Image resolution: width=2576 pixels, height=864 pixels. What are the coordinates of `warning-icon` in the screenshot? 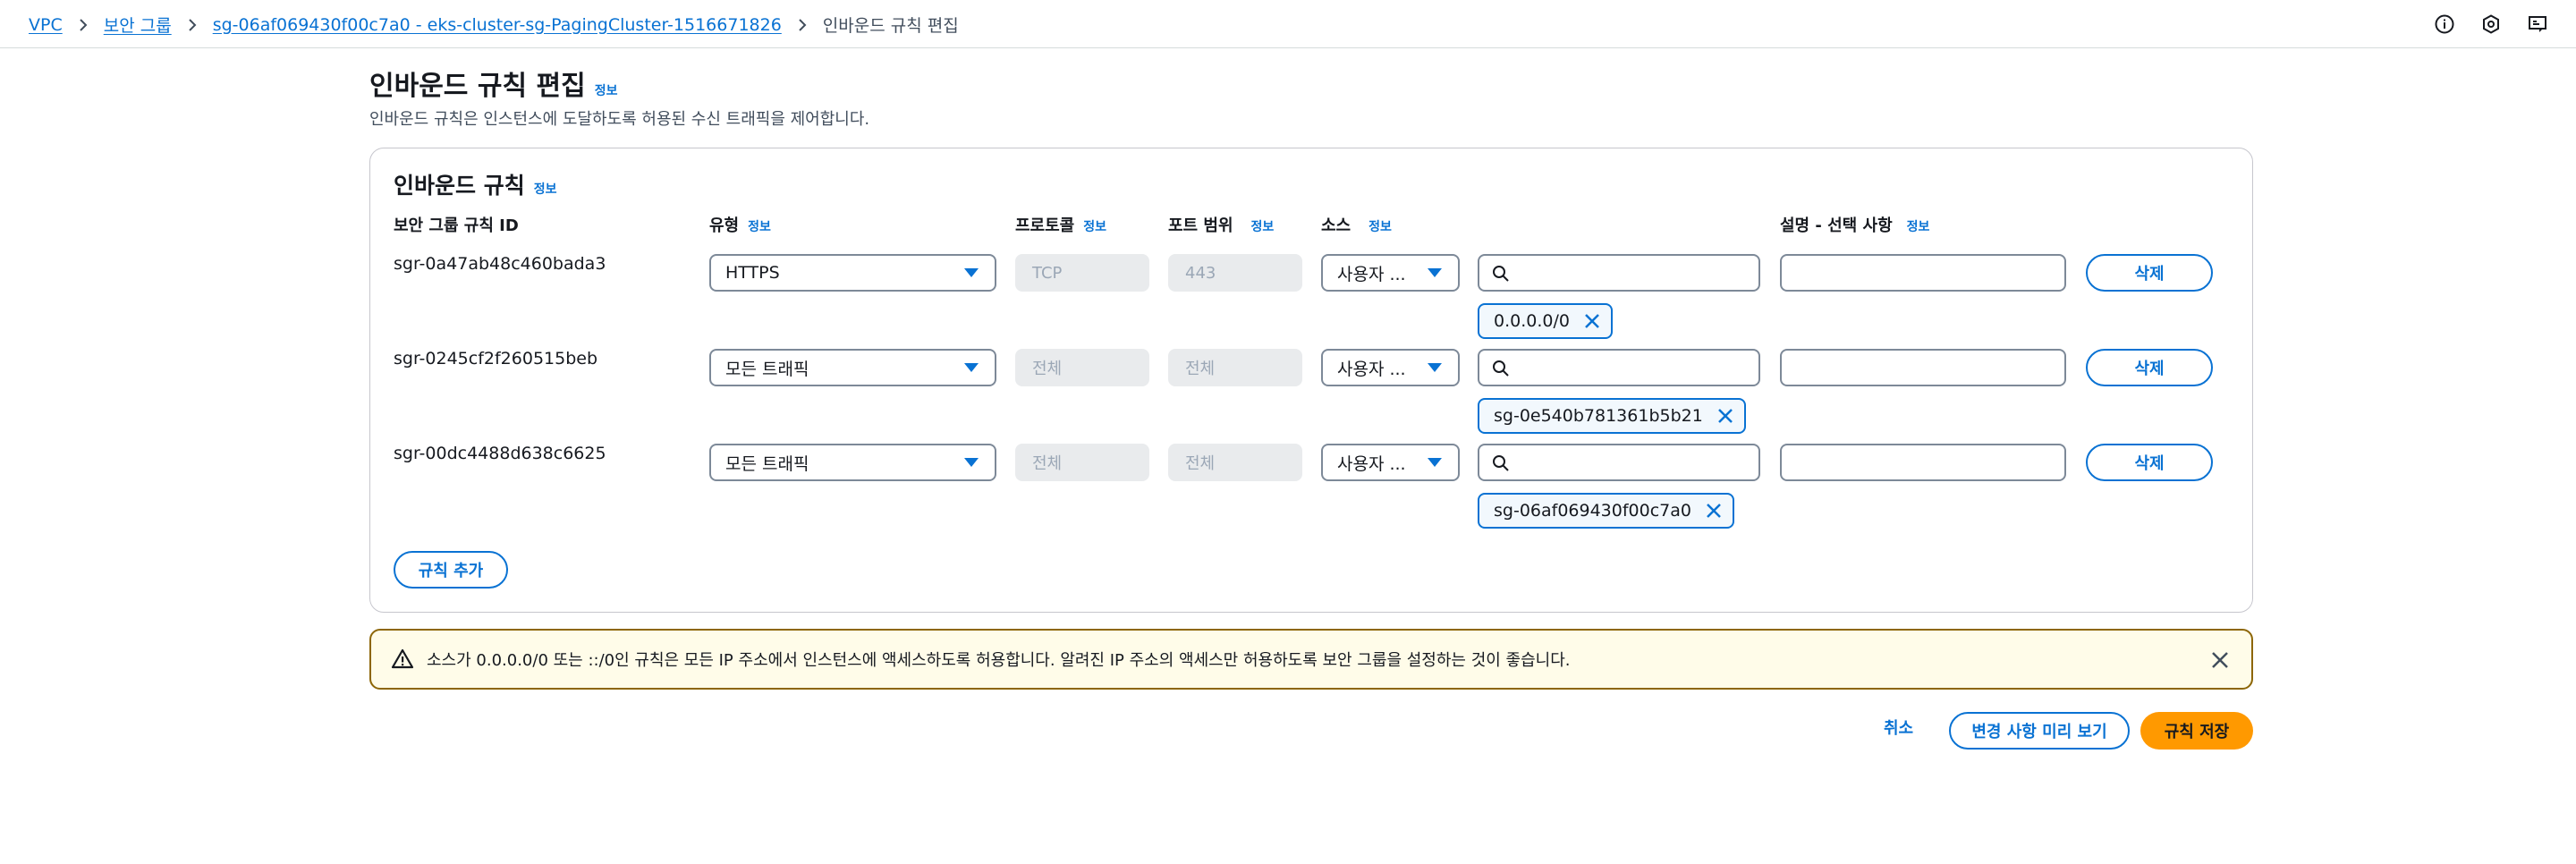 It's located at (402, 659).